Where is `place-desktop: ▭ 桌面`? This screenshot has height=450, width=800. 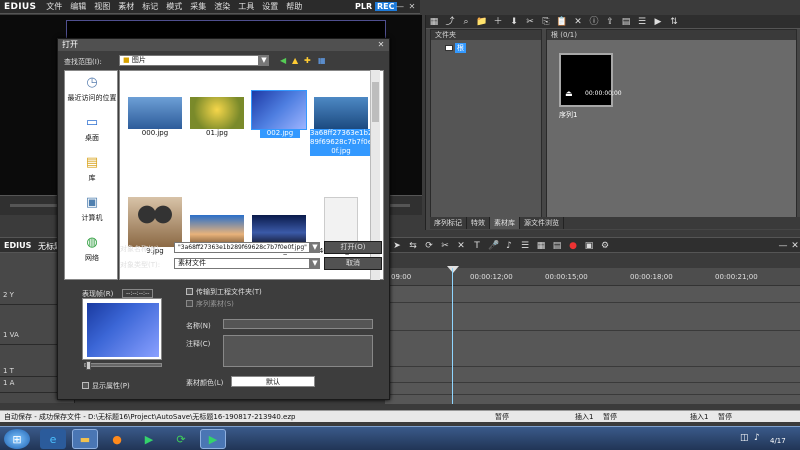 place-desktop: ▭ 桌面 is located at coordinates (92, 132).